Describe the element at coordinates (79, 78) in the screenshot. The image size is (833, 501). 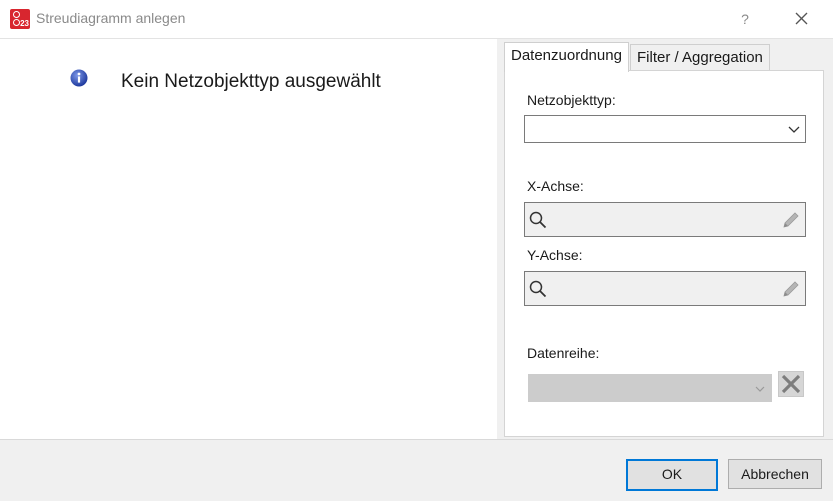
I see `info-icon` at that location.